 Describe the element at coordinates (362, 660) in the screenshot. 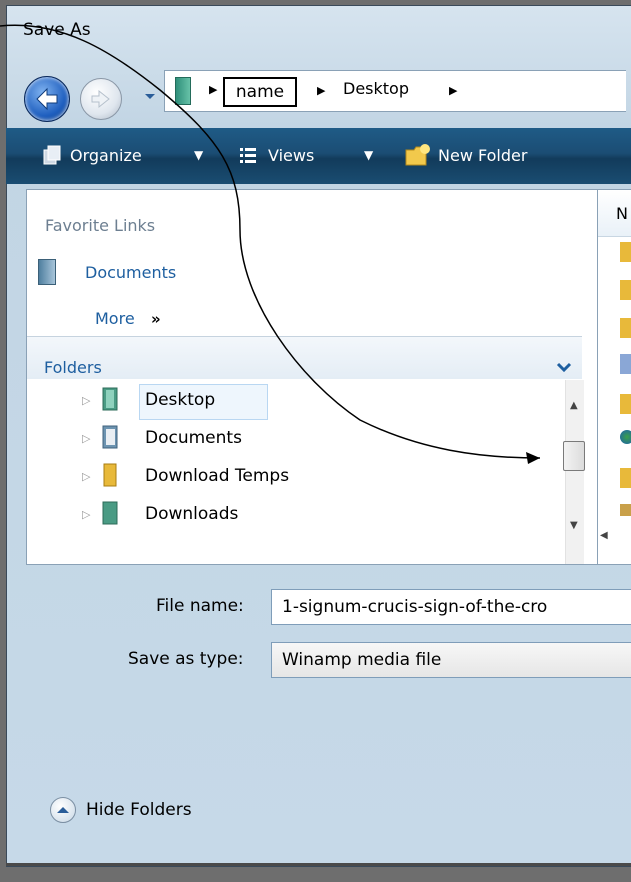

I see `save-as-type-value: Winamp media file` at that location.